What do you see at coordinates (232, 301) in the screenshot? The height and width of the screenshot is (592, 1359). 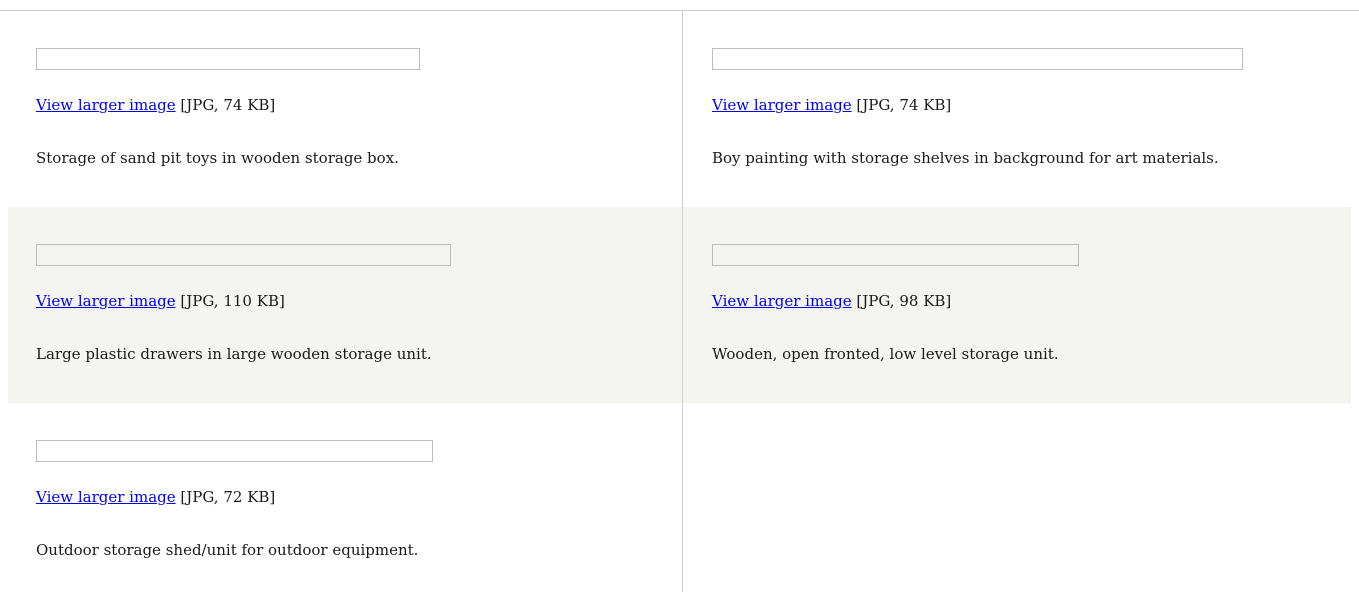 I see `file-info: [JPG, 110 KB]` at bounding box center [232, 301].